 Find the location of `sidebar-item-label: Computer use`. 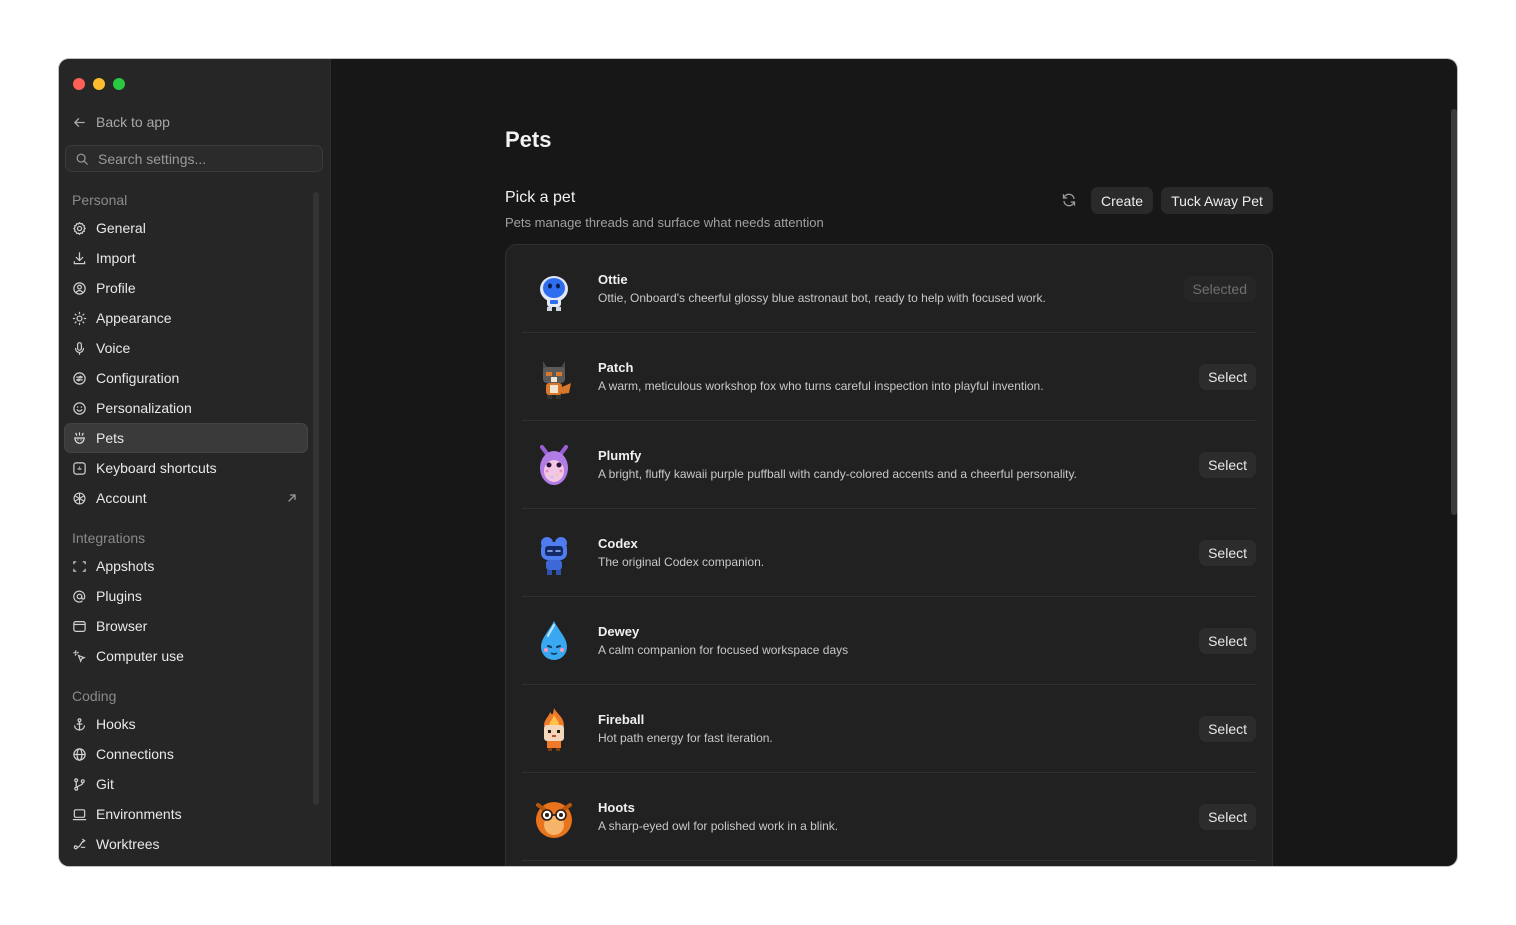

sidebar-item-label: Computer use is located at coordinates (140, 656).